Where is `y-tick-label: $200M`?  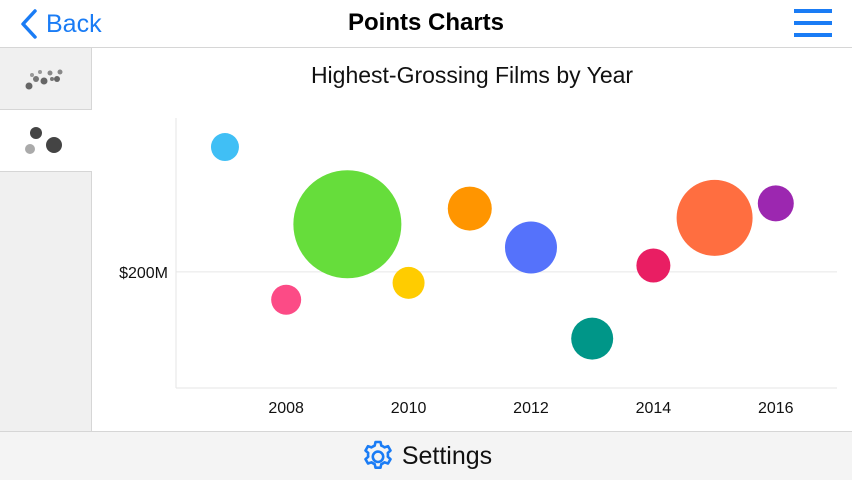 y-tick-label: $200M is located at coordinates (143, 273).